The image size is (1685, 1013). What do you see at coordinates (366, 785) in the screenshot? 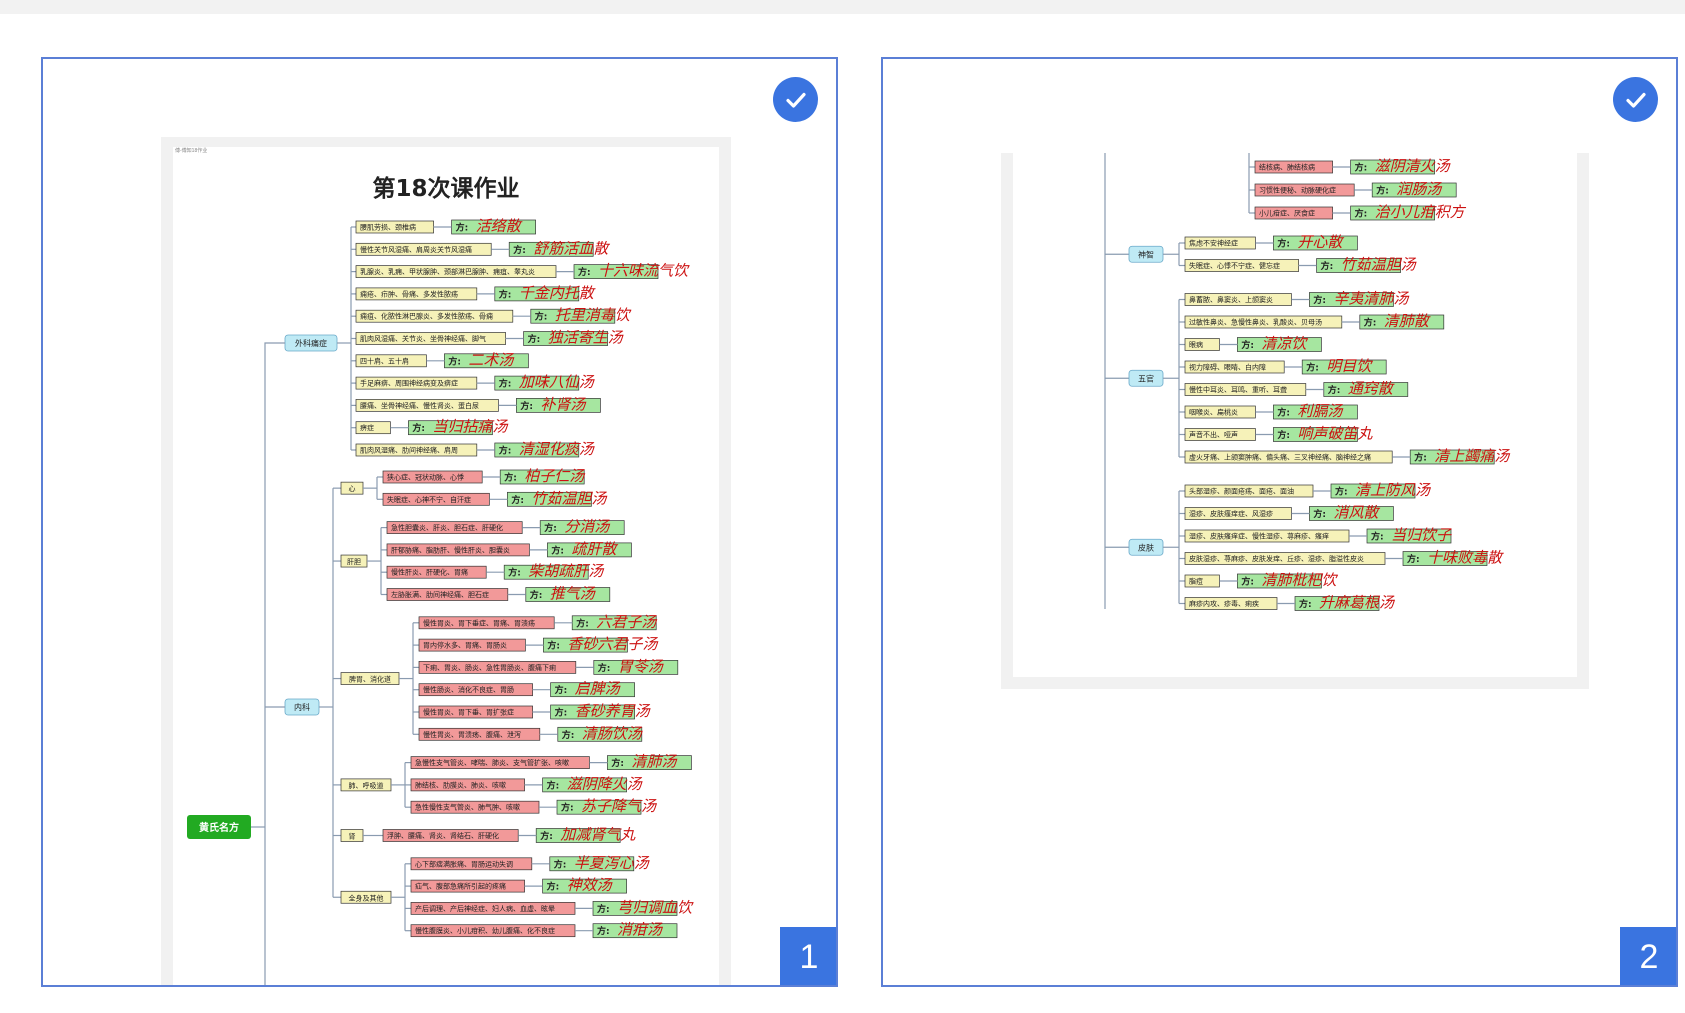
I see `subcategory-label: 肺、呼吸道` at bounding box center [366, 785].